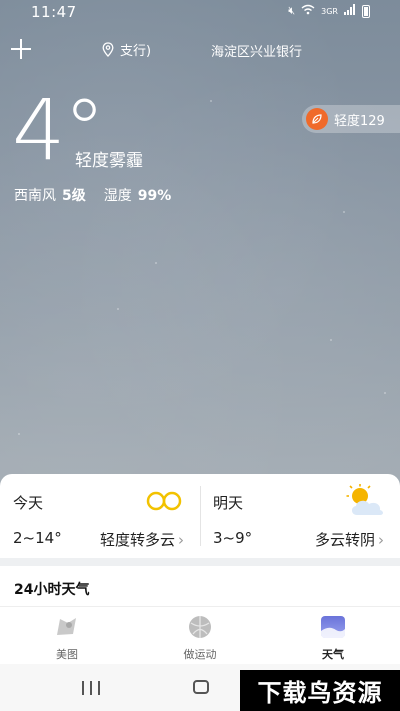  What do you see at coordinates (164, 501) in the screenshot?
I see `haze-icon` at bounding box center [164, 501].